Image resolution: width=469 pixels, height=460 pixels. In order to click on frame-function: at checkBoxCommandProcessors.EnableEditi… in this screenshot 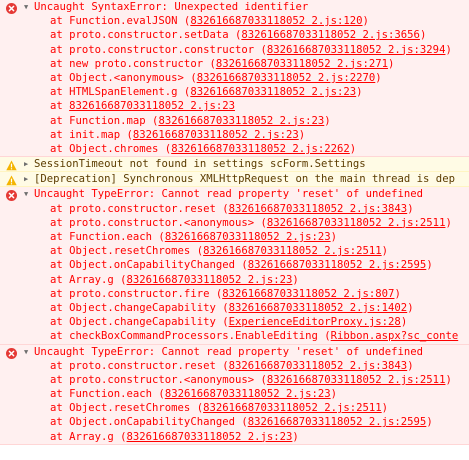, I will do `click(190, 336)`.